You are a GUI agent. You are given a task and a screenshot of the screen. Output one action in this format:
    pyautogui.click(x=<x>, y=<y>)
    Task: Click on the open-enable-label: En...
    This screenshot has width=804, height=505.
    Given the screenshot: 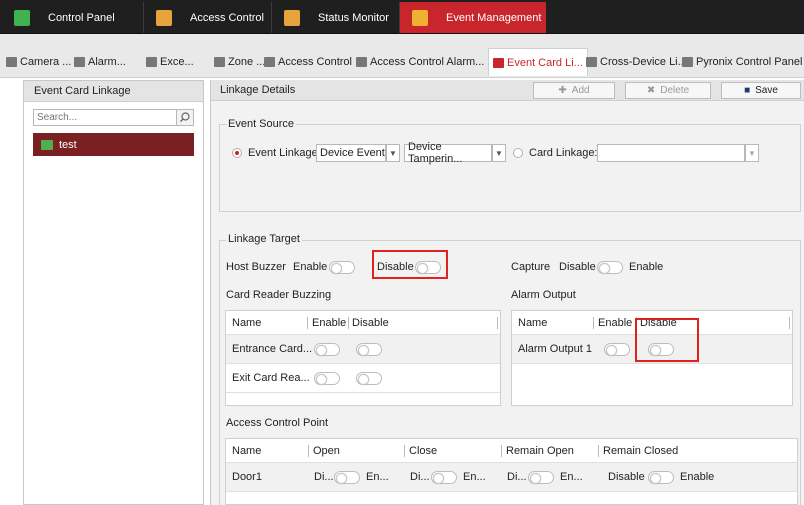 What is the action you would take?
    pyautogui.click(x=377, y=477)
    